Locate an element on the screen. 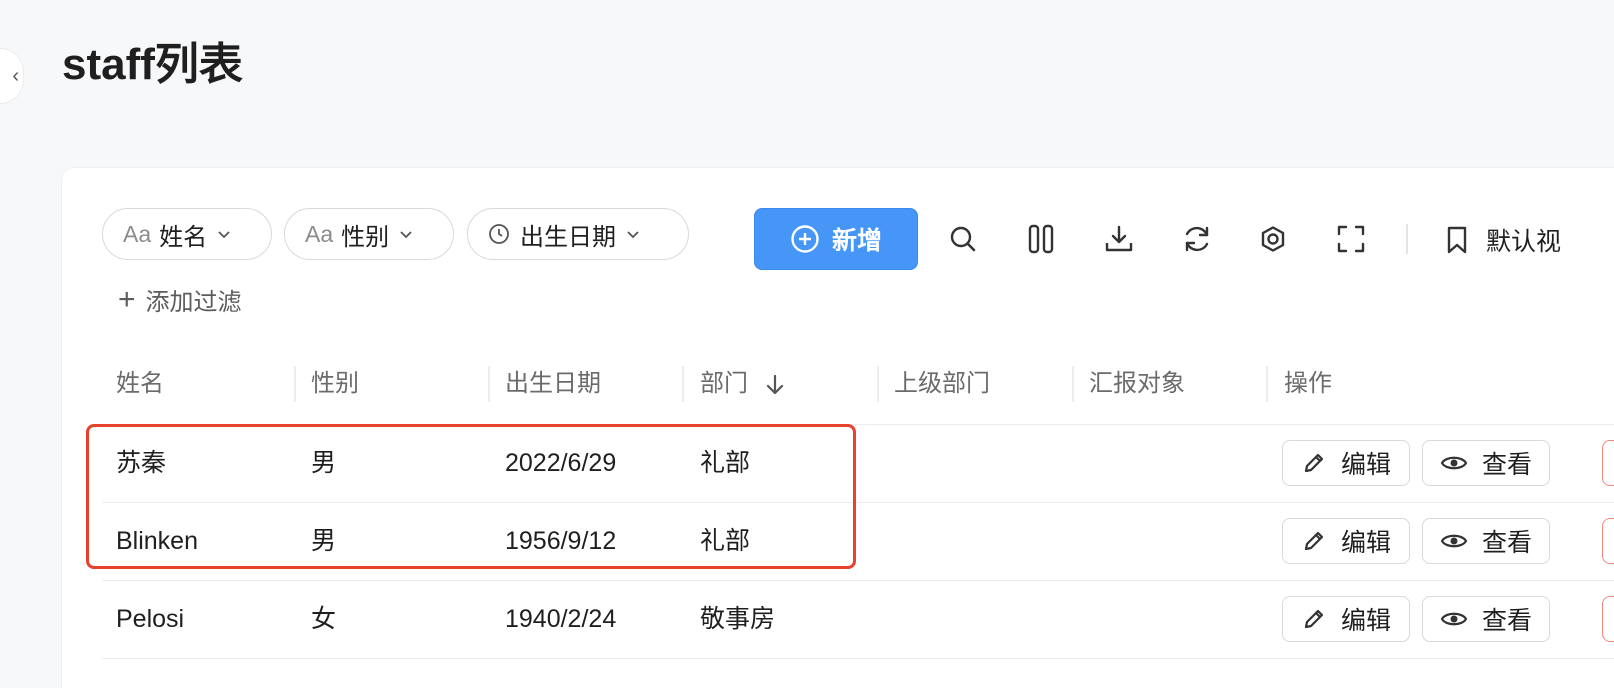 The width and height of the screenshot is (1614, 688). filter-birthdate: 出生日期 is located at coordinates (578, 234).